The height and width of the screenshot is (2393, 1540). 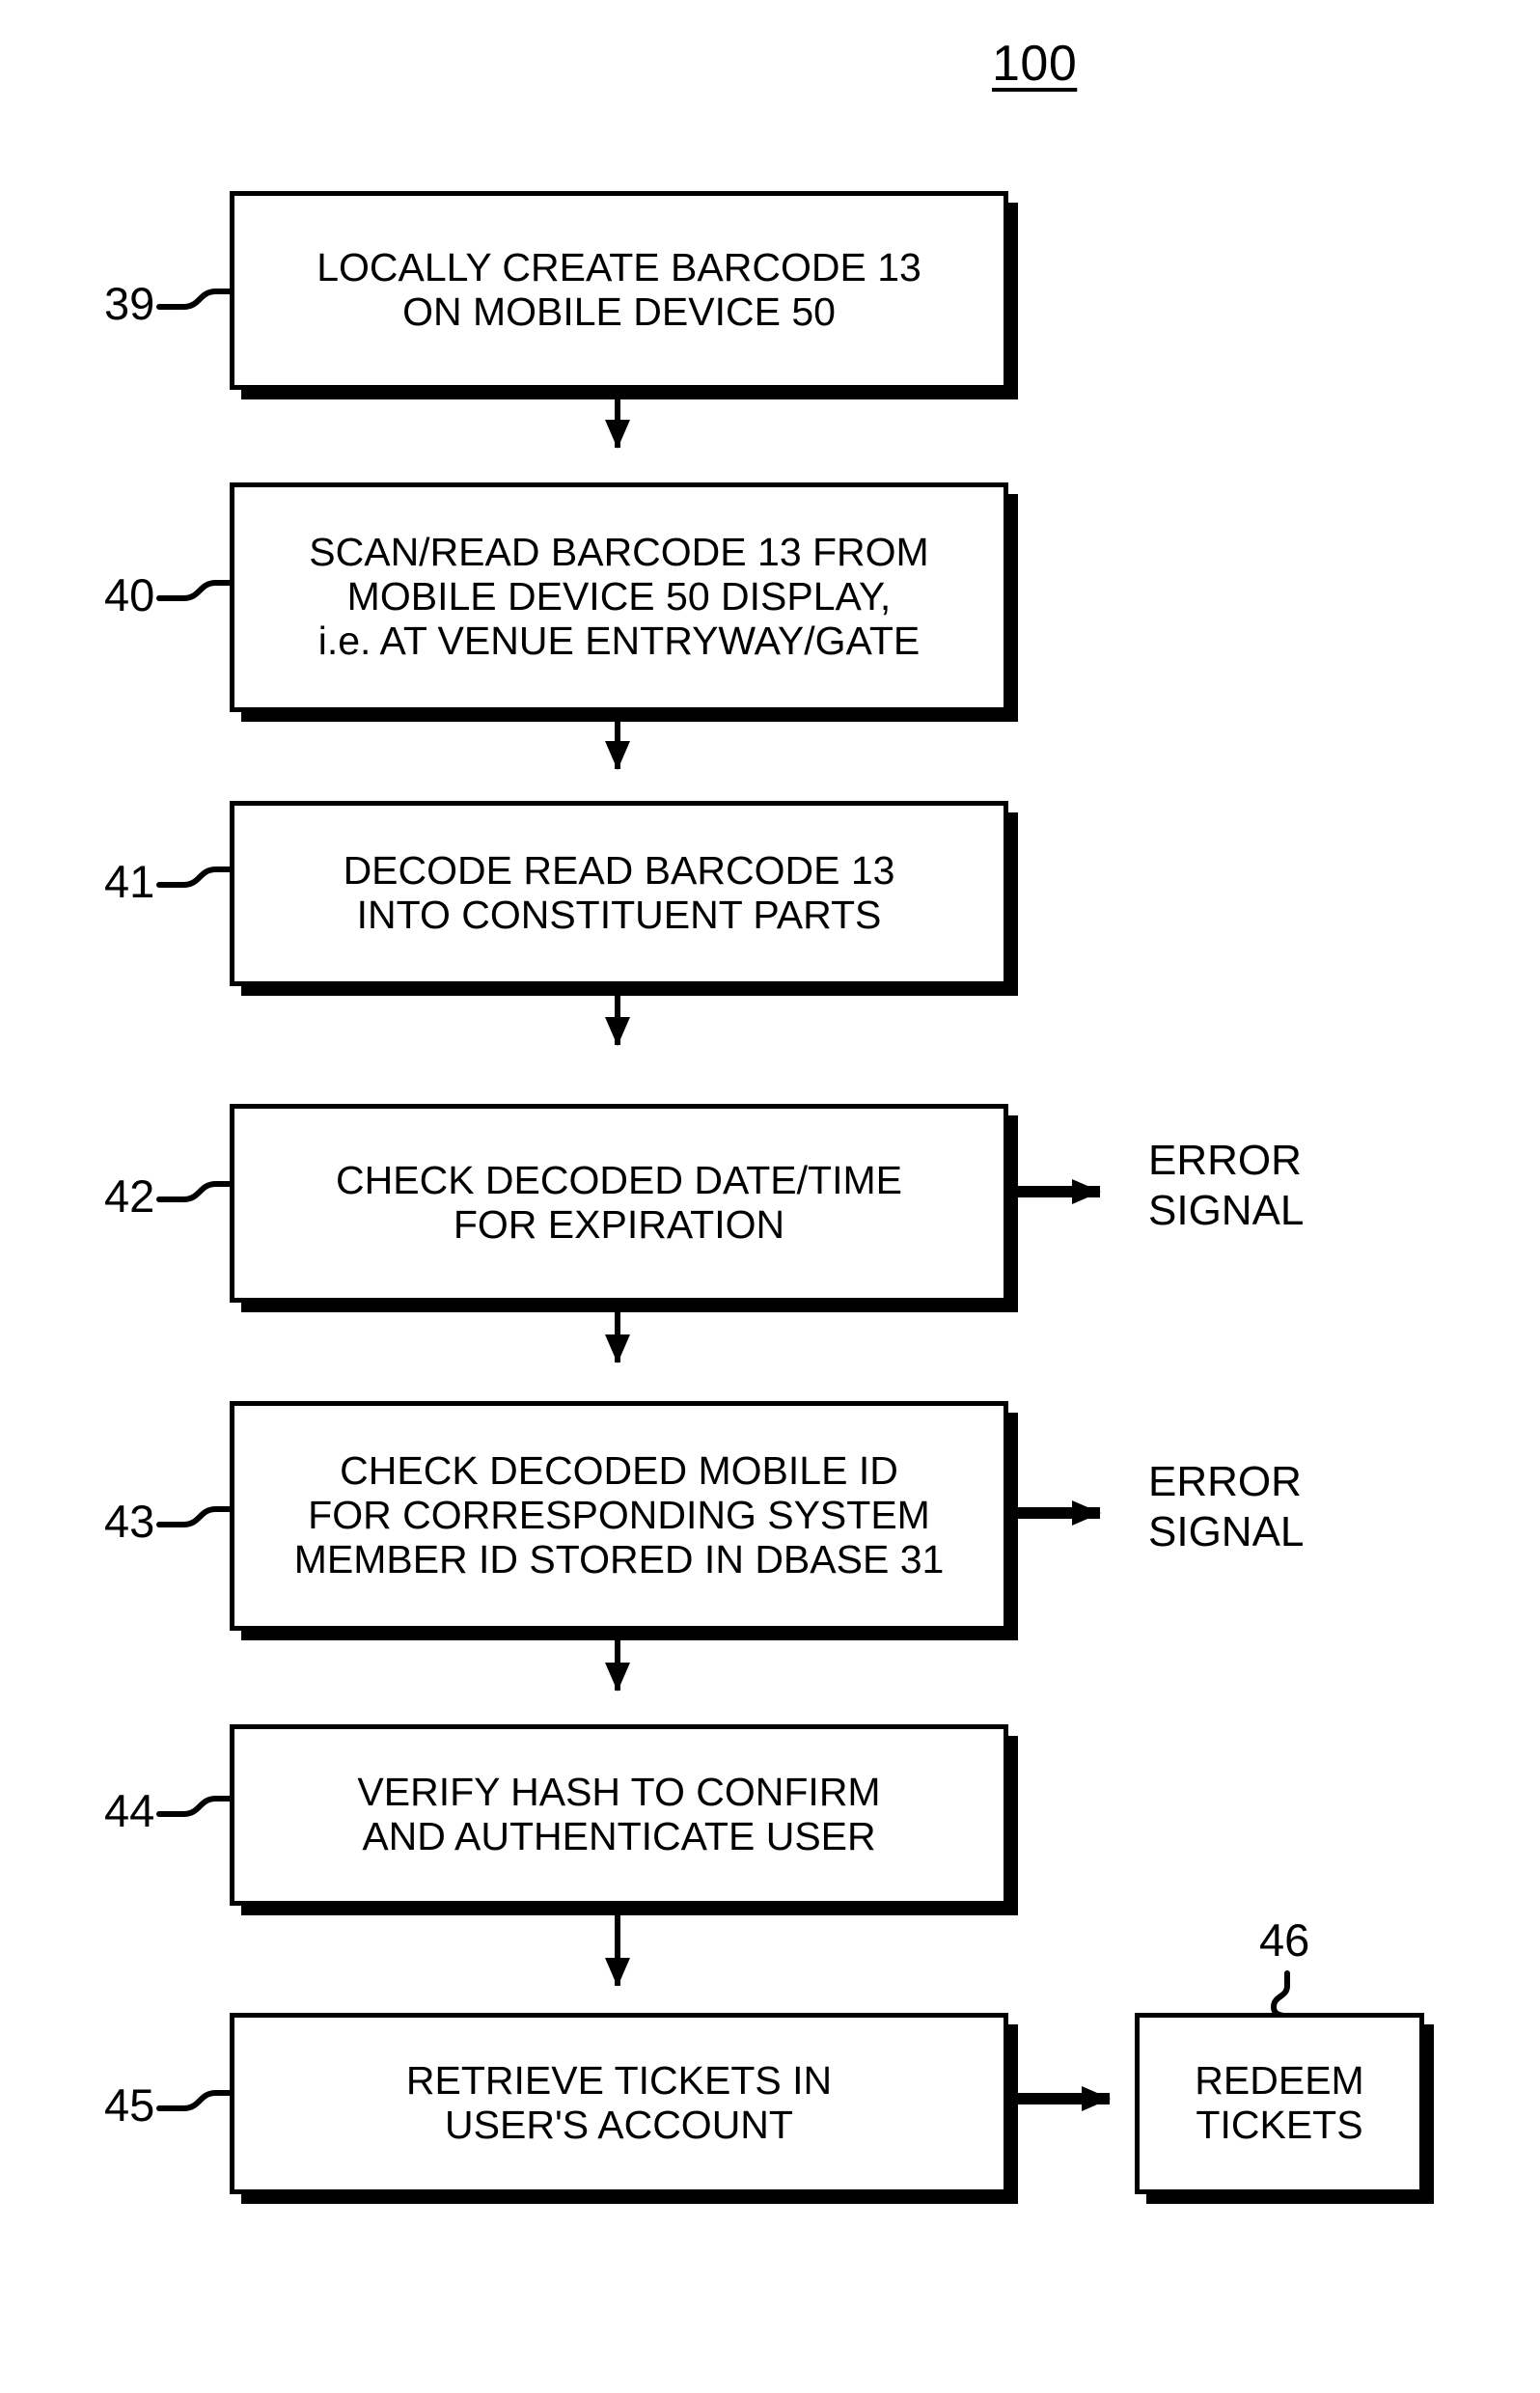 I want to click on step-46-label: REDEEM TICKETS, so click(x=1279, y=2102).